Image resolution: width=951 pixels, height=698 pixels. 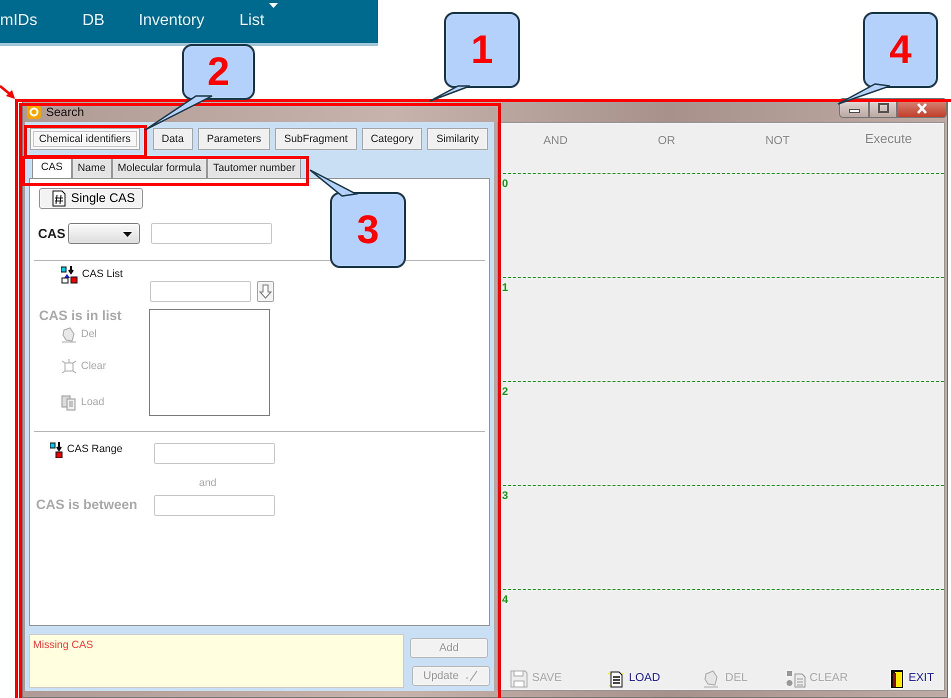 I want to click on section-heading: CAS is in list, so click(x=80, y=316).